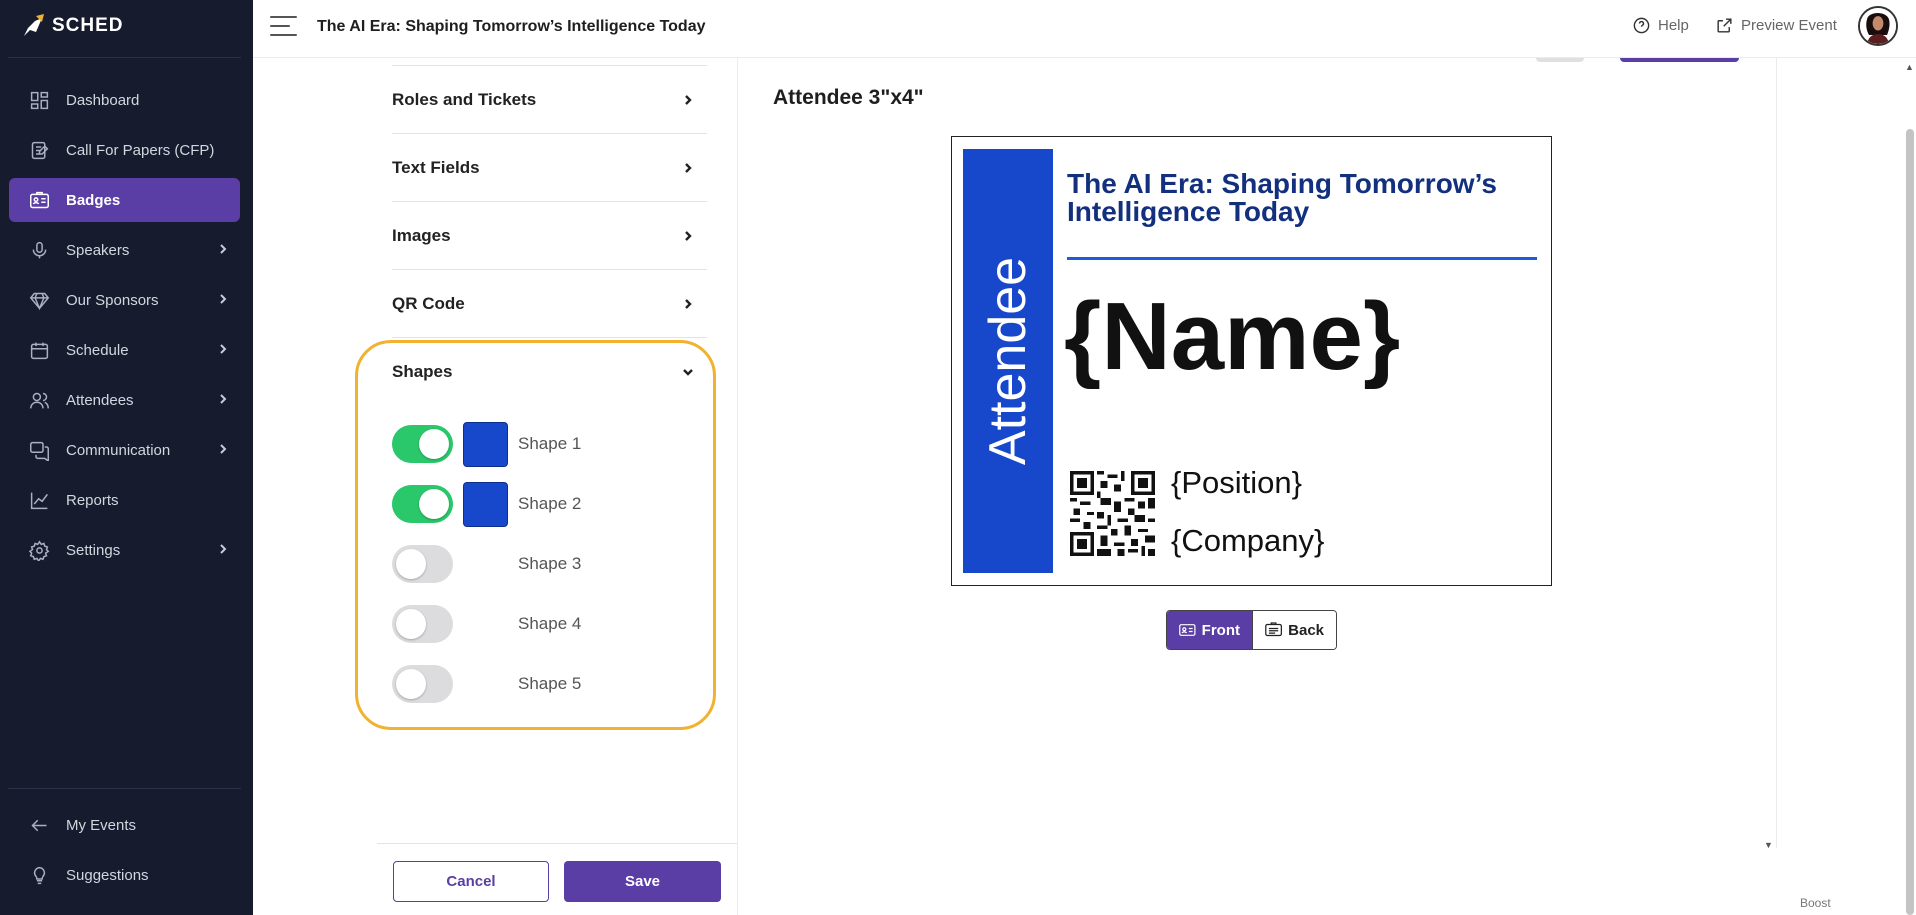 The width and height of the screenshot is (1916, 915). I want to click on shape-2-toggle, so click(422, 504).